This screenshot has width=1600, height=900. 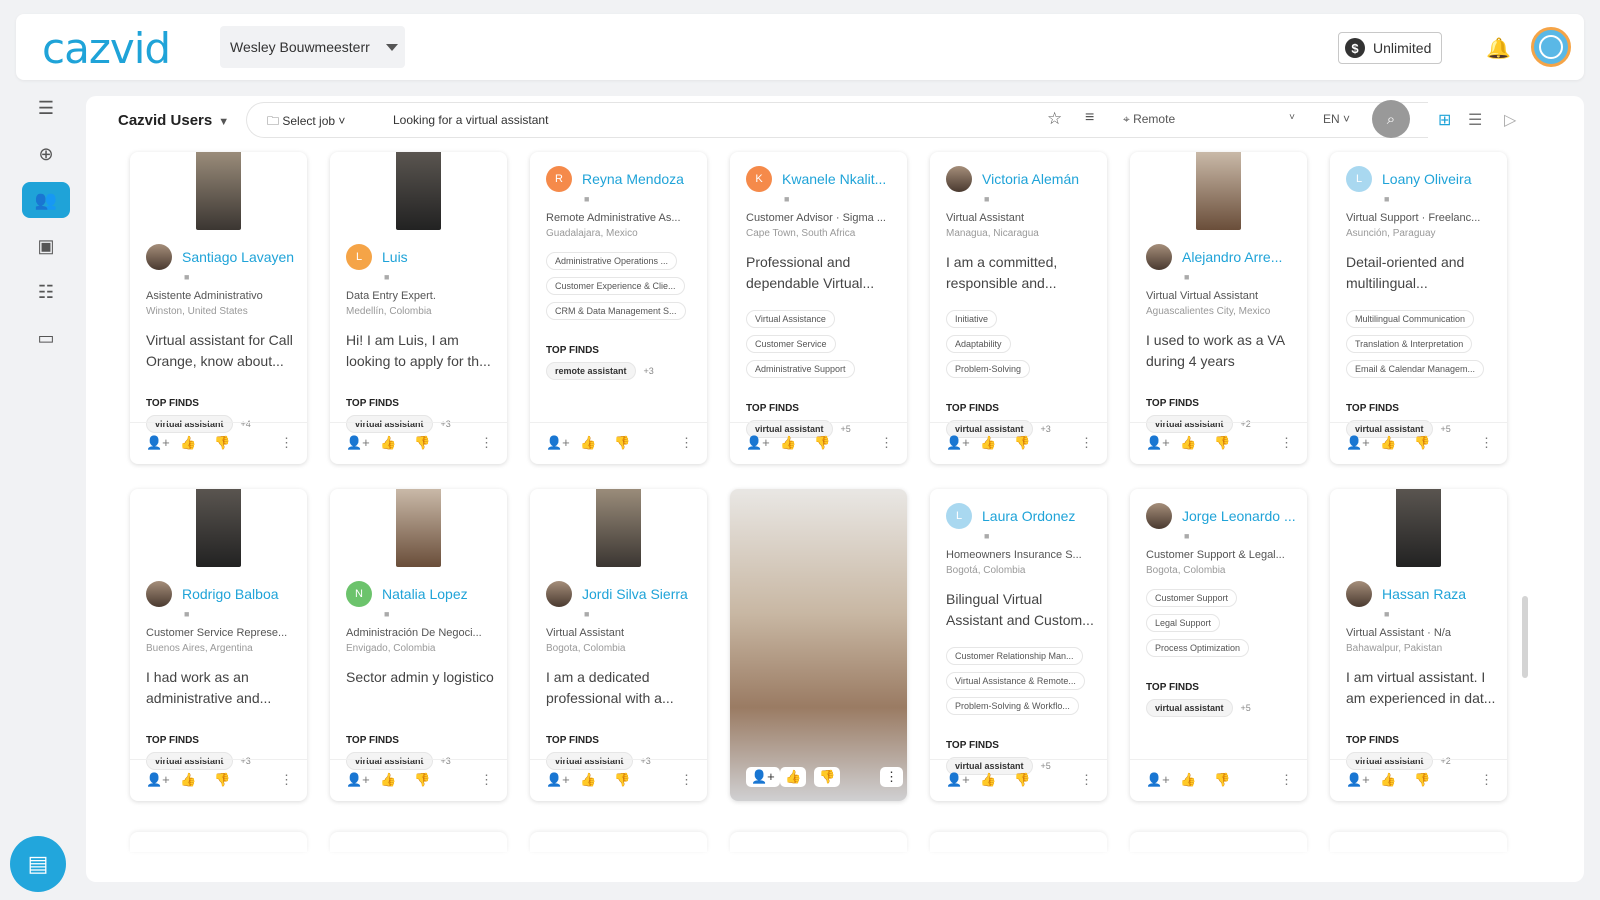 I want to click on user-name: Rodrigo Balboa, so click(x=230, y=594).